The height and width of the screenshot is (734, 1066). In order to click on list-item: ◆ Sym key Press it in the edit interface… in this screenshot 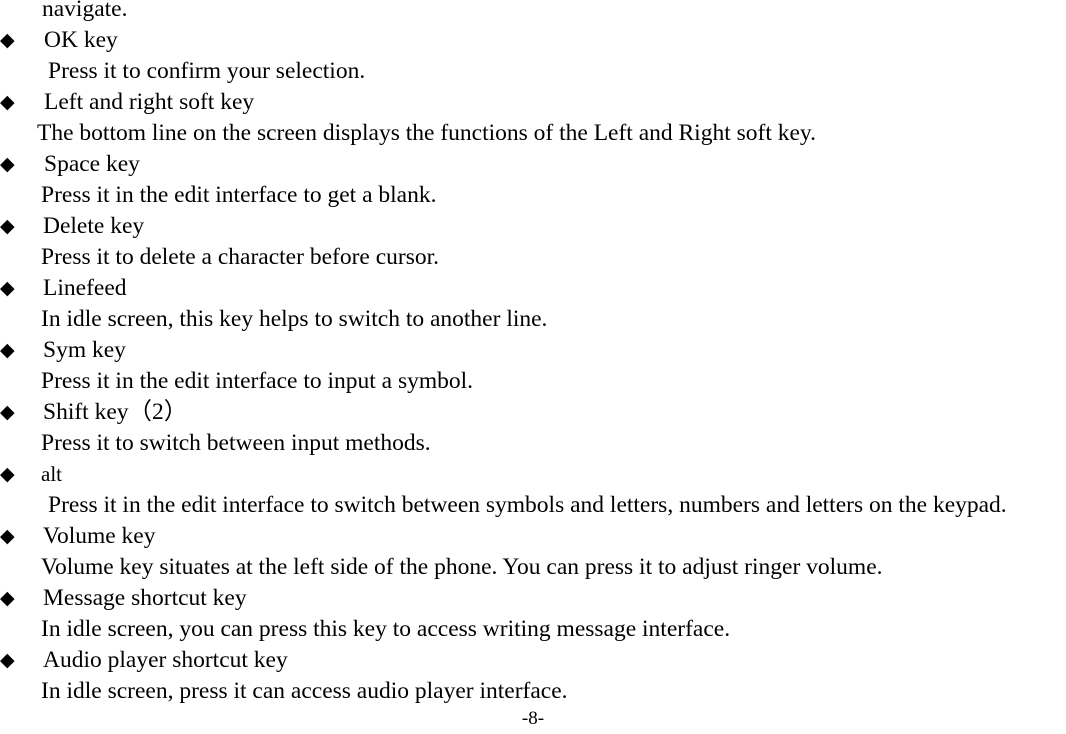, I will do `click(533, 366)`.